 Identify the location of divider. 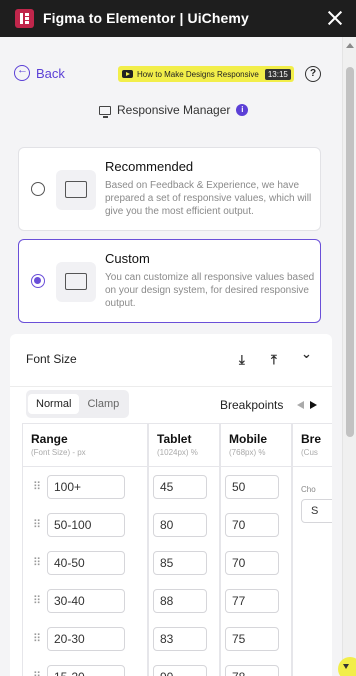
(171, 386).